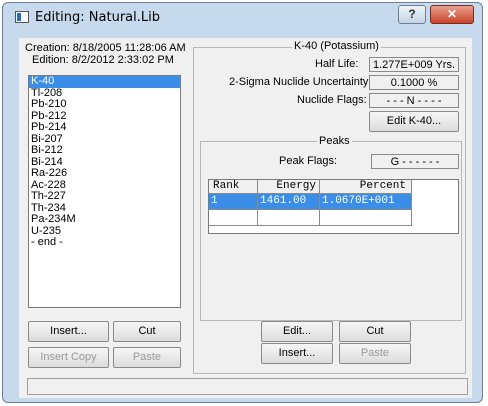 This screenshot has height=406, width=488. I want to click on cut-peak-button: Cut, so click(375, 331).